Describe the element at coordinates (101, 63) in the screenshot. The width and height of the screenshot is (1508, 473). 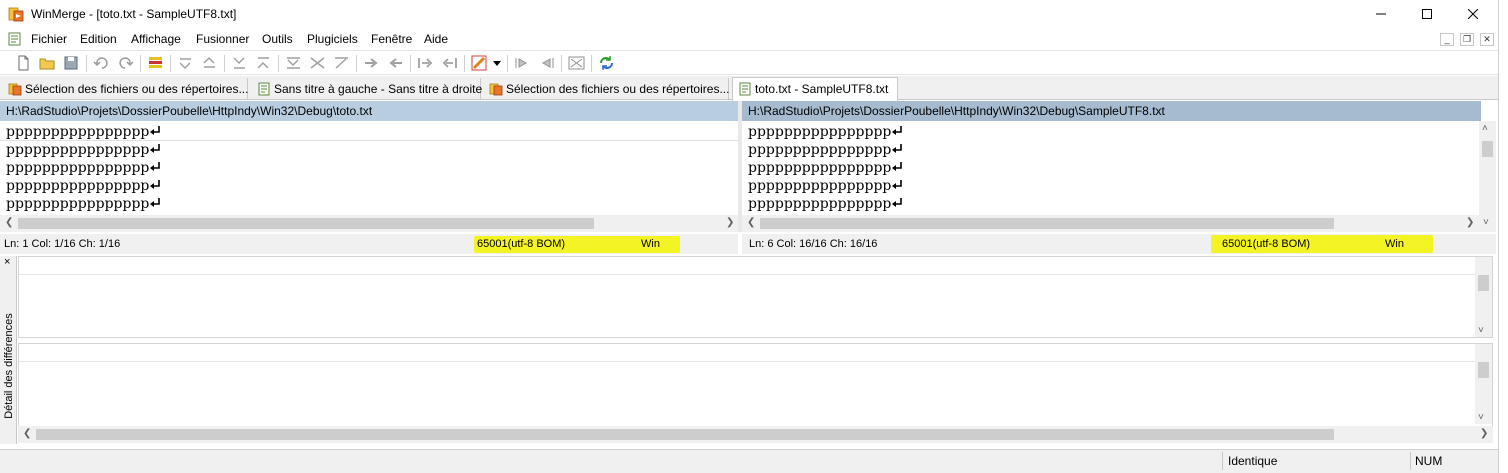
I see `undo-icon` at that location.